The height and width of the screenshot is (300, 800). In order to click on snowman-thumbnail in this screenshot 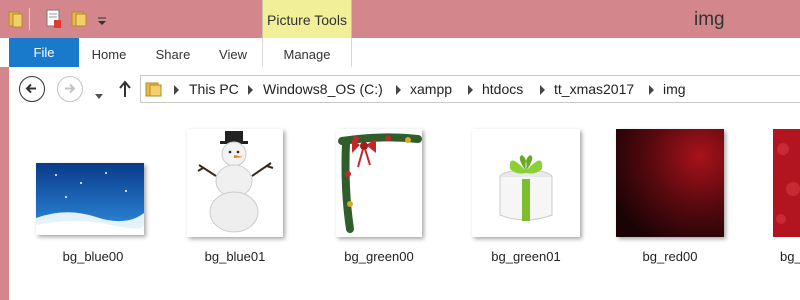, I will do `click(235, 183)`.